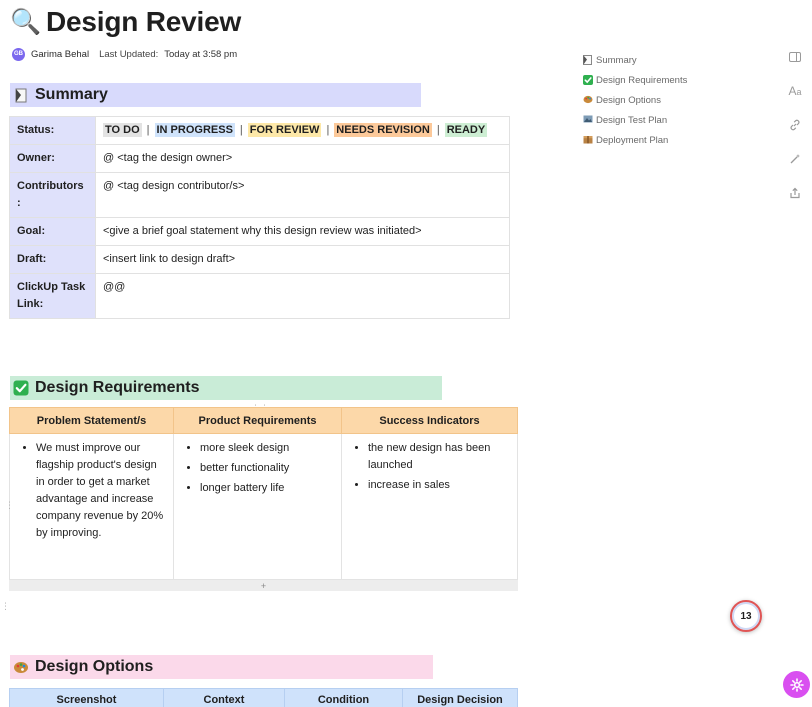 The height and width of the screenshot is (707, 812). I want to click on toc-item-summary: Summary, so click(634, 61).